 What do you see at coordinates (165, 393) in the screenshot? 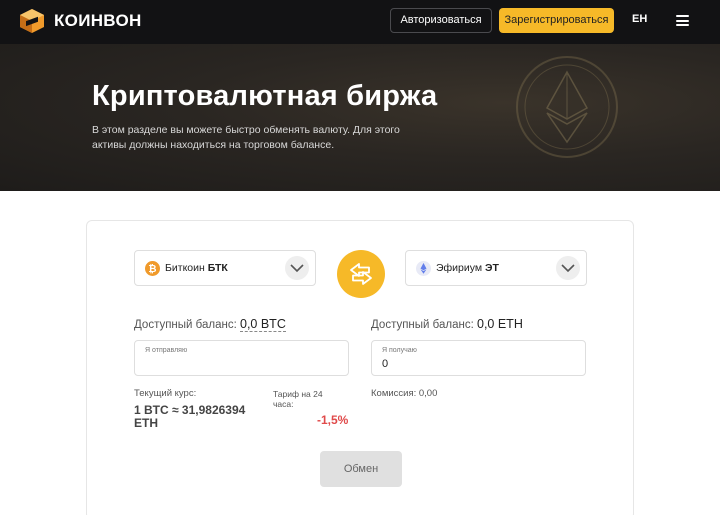
I see `rate-label: Текущий курс:` at bounding box center [165, 393].